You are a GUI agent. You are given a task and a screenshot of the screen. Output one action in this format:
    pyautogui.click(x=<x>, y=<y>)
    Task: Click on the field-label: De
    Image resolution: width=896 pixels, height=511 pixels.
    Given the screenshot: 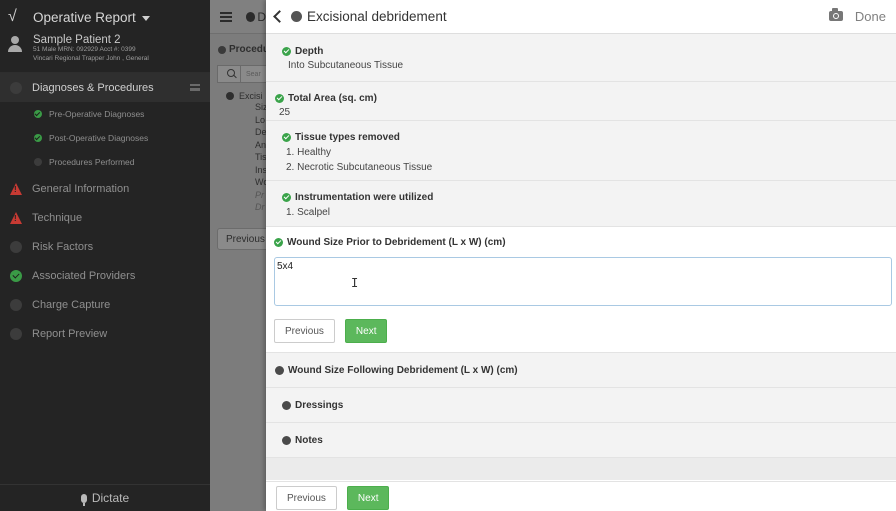 What is the action you would take?
    pyautogui.click(x=260, y=132)
    